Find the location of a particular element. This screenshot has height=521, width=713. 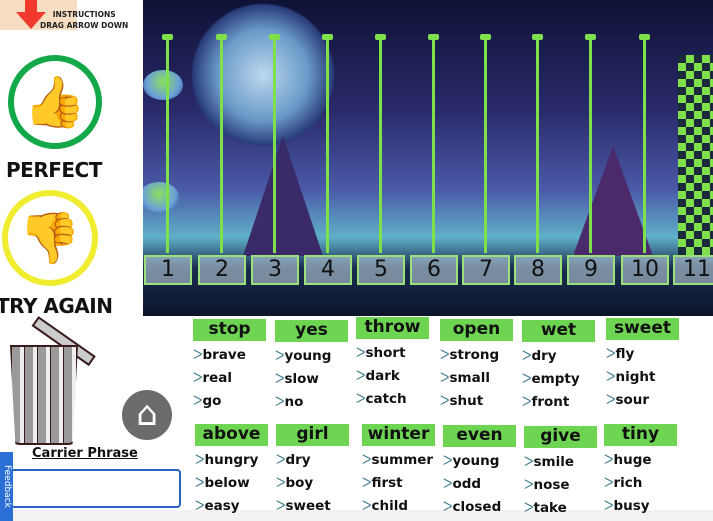

perfect-label: PERFECT is located at coordinates (54, 170).